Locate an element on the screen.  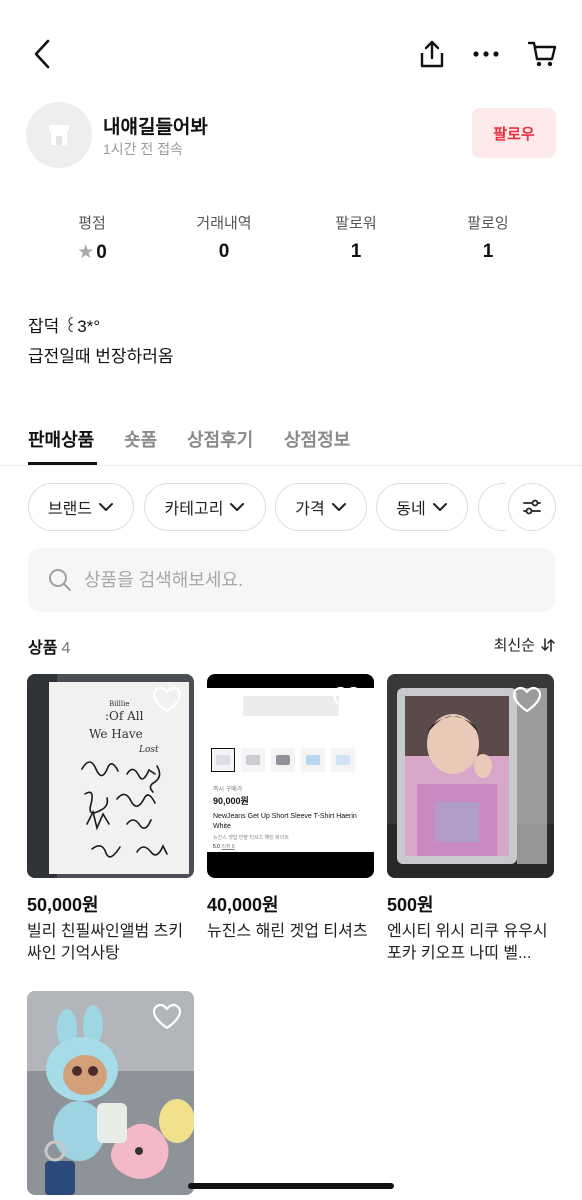
more-horizontal-icon is located at coordinates (486, 54).